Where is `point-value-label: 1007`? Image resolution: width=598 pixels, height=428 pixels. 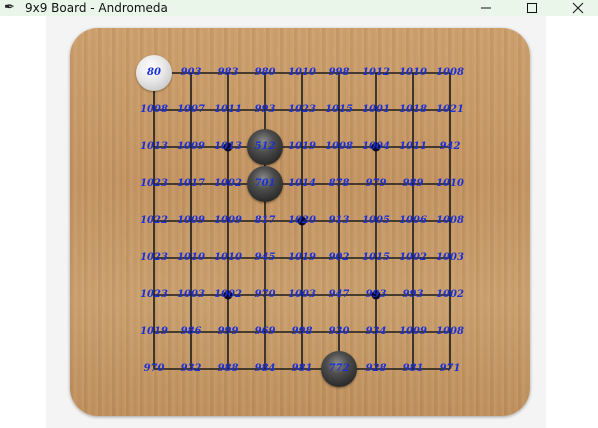
point-value-label: 1007 is located at coordinates (191, 109).